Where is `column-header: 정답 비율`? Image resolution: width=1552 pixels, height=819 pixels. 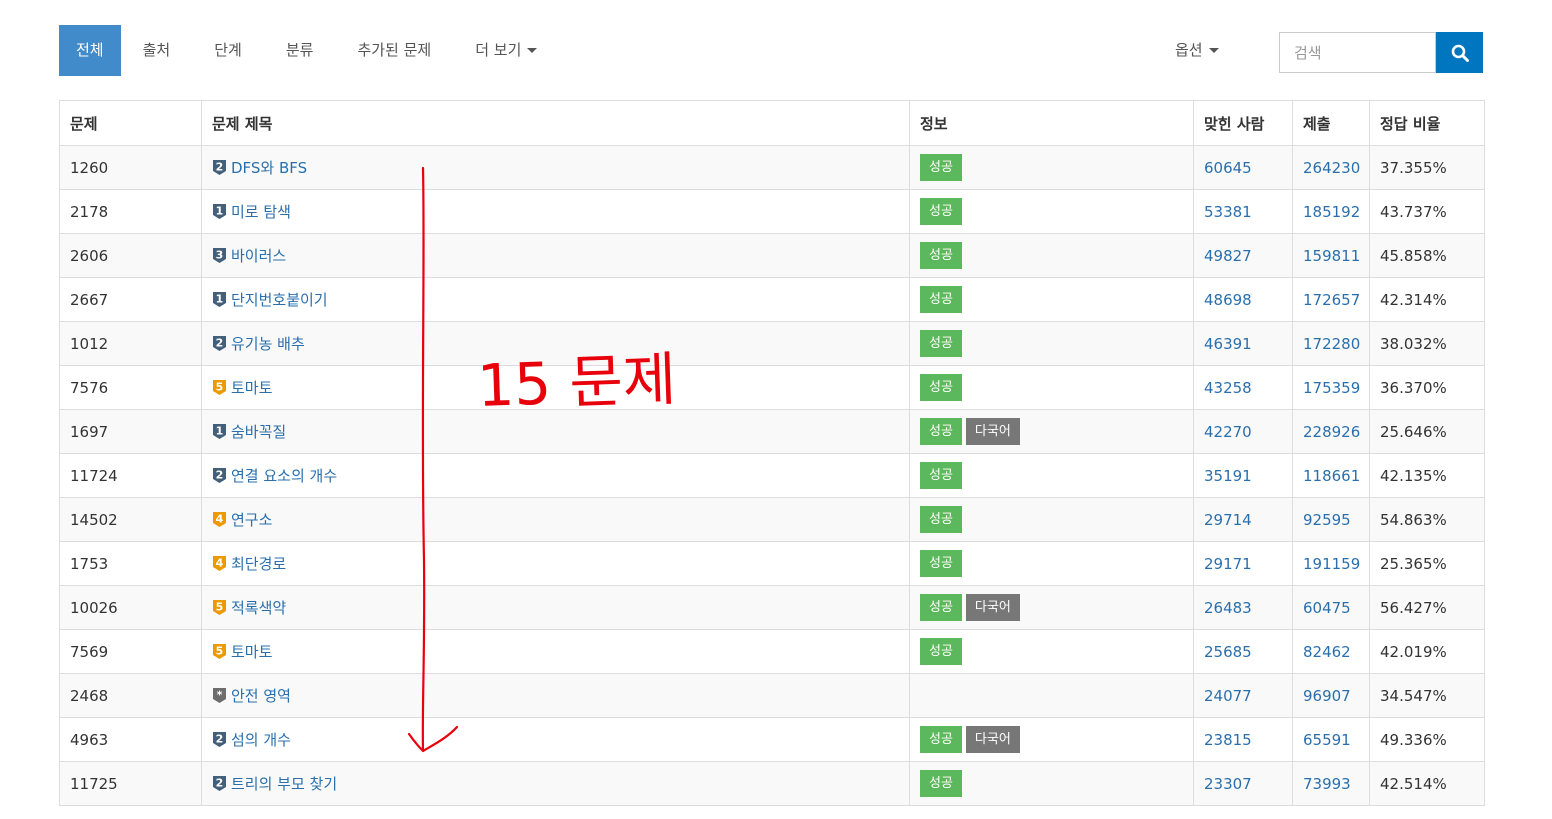
column-header: 정답 비율 is located at coordinates (1427, 123).